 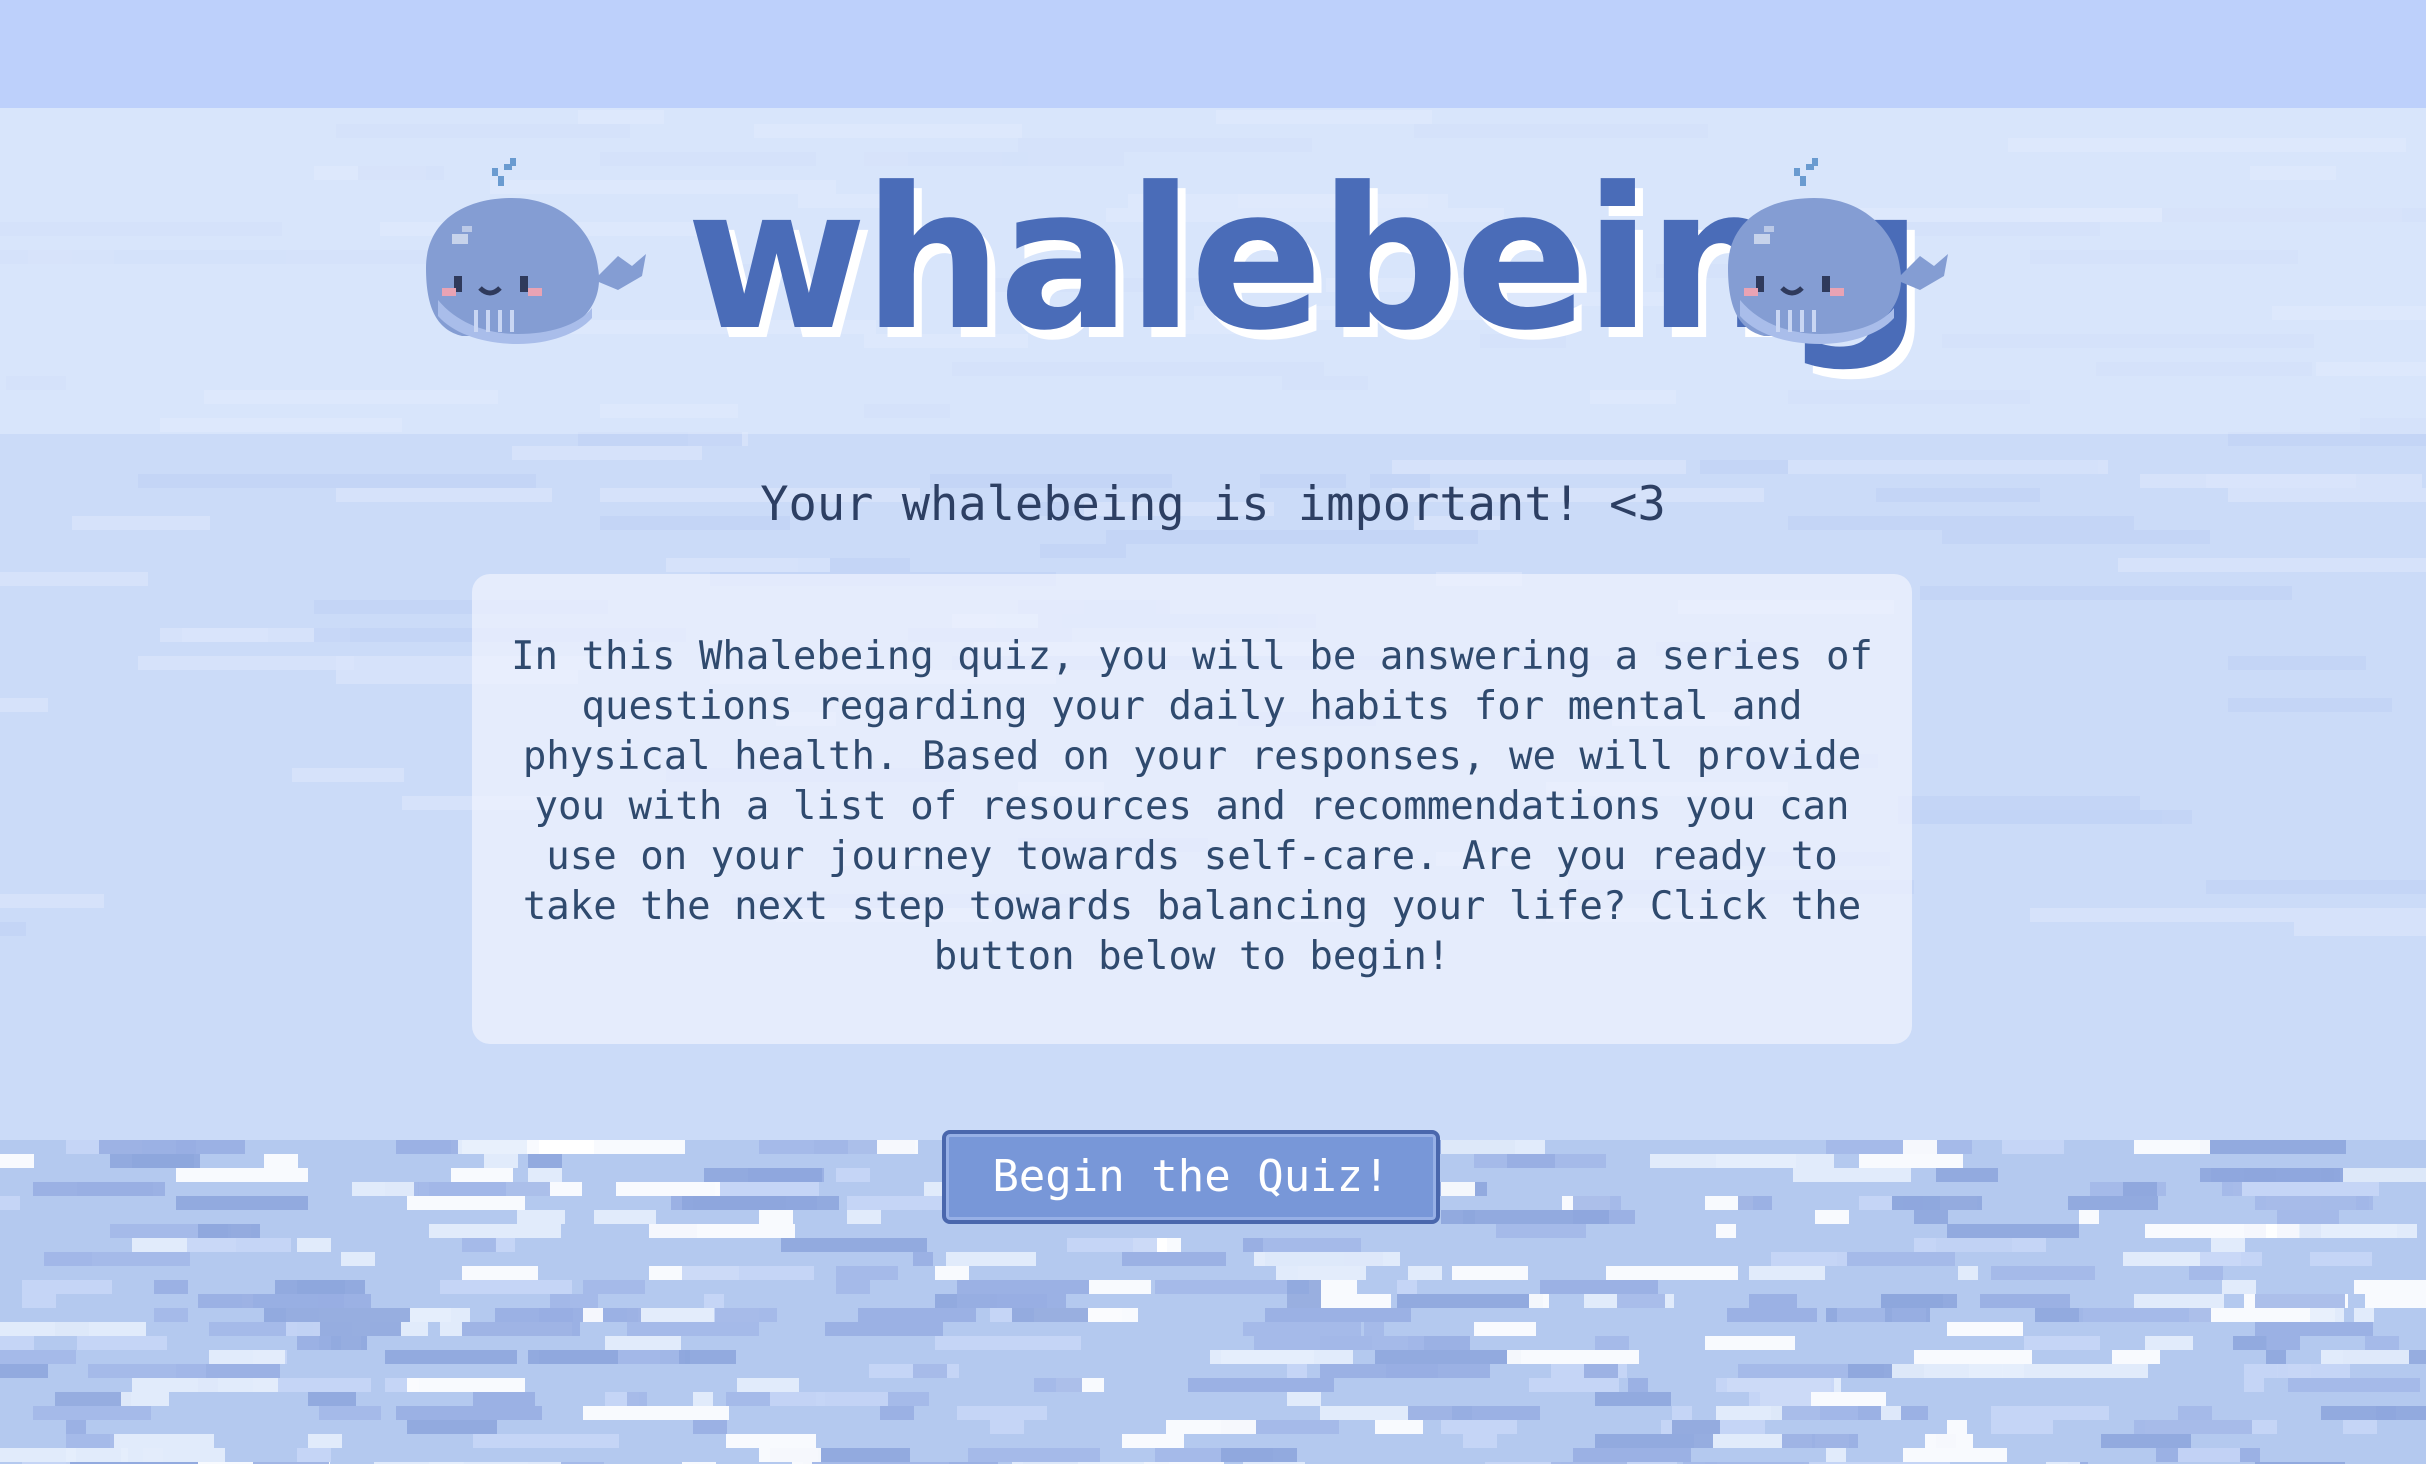 I want to click on top-bar, so click(x=1213, y=54).